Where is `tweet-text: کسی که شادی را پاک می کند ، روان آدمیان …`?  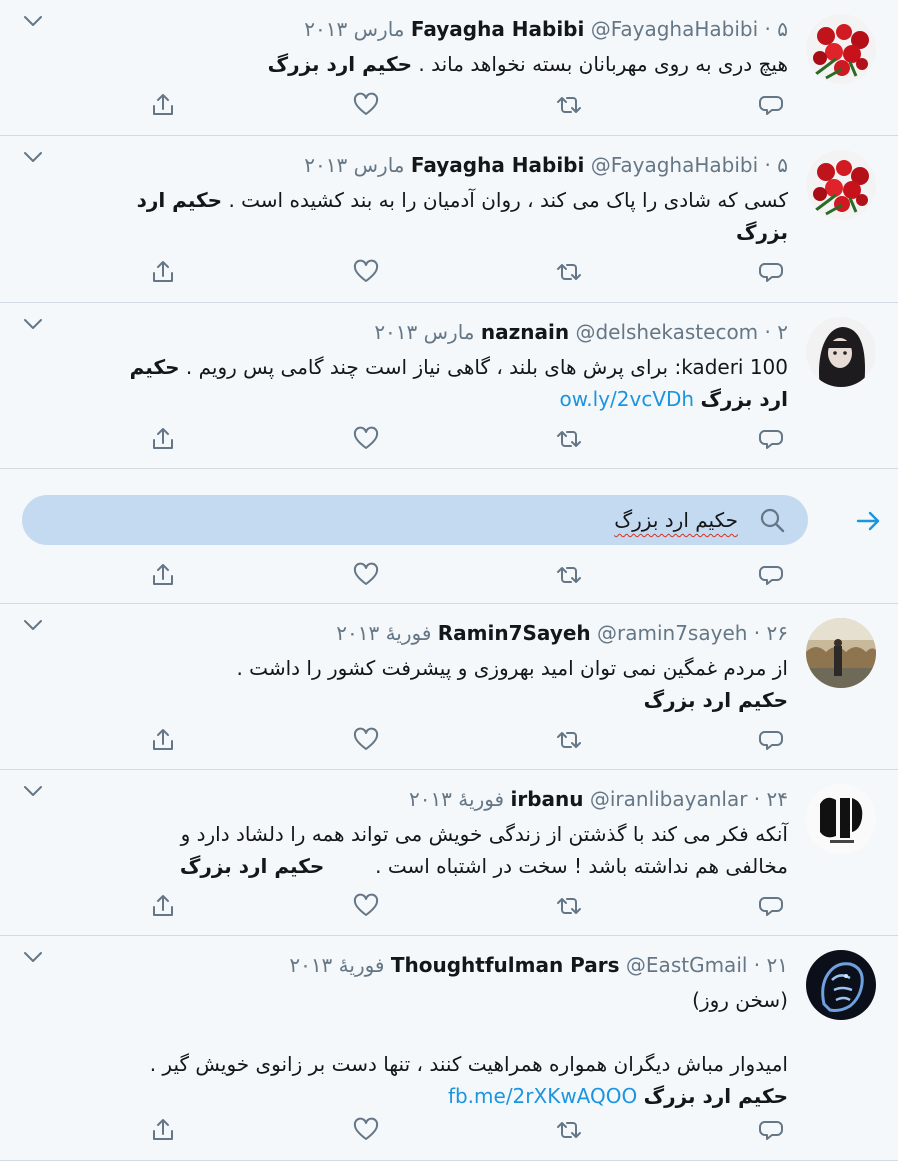
tweet-text: کسی که شادی را پاک می کند ، روان آدمیان … is located at coordinates (462, 216).